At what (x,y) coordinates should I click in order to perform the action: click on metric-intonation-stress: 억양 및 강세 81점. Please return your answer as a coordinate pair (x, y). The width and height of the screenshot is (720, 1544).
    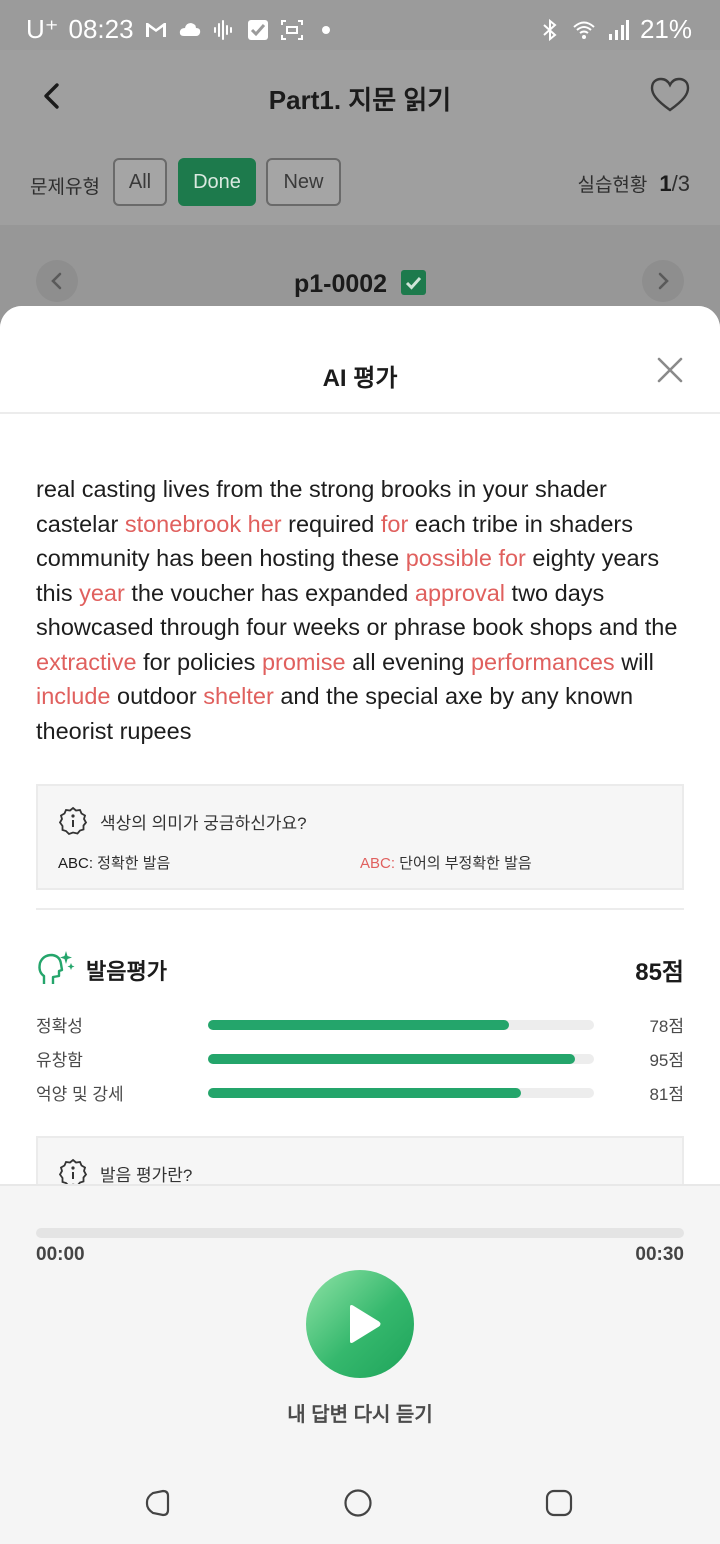
    Looking at the image, I should click on (360, 1094).